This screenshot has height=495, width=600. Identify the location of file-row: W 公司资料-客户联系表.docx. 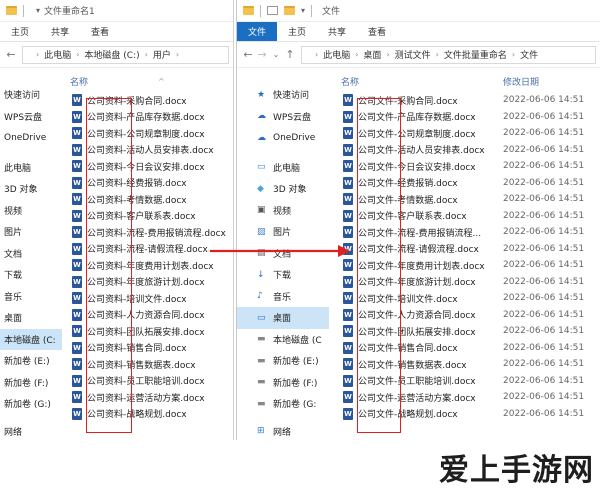
(152, 216).